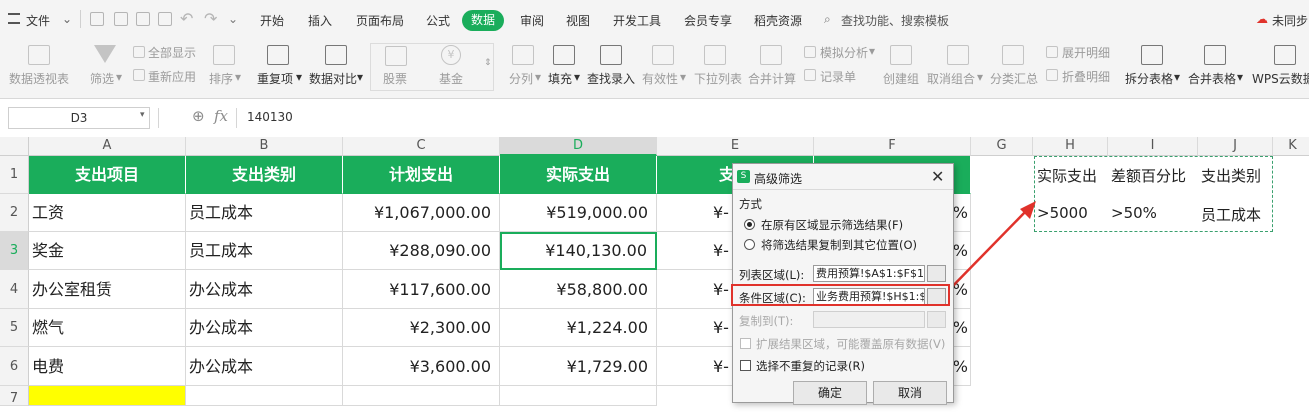  What do you see at coordinates (839, 245) in the screenshot?
I see `option-copy-label: 将筛选结果复制到其它位置(O)` at bounding box center [839, 245].